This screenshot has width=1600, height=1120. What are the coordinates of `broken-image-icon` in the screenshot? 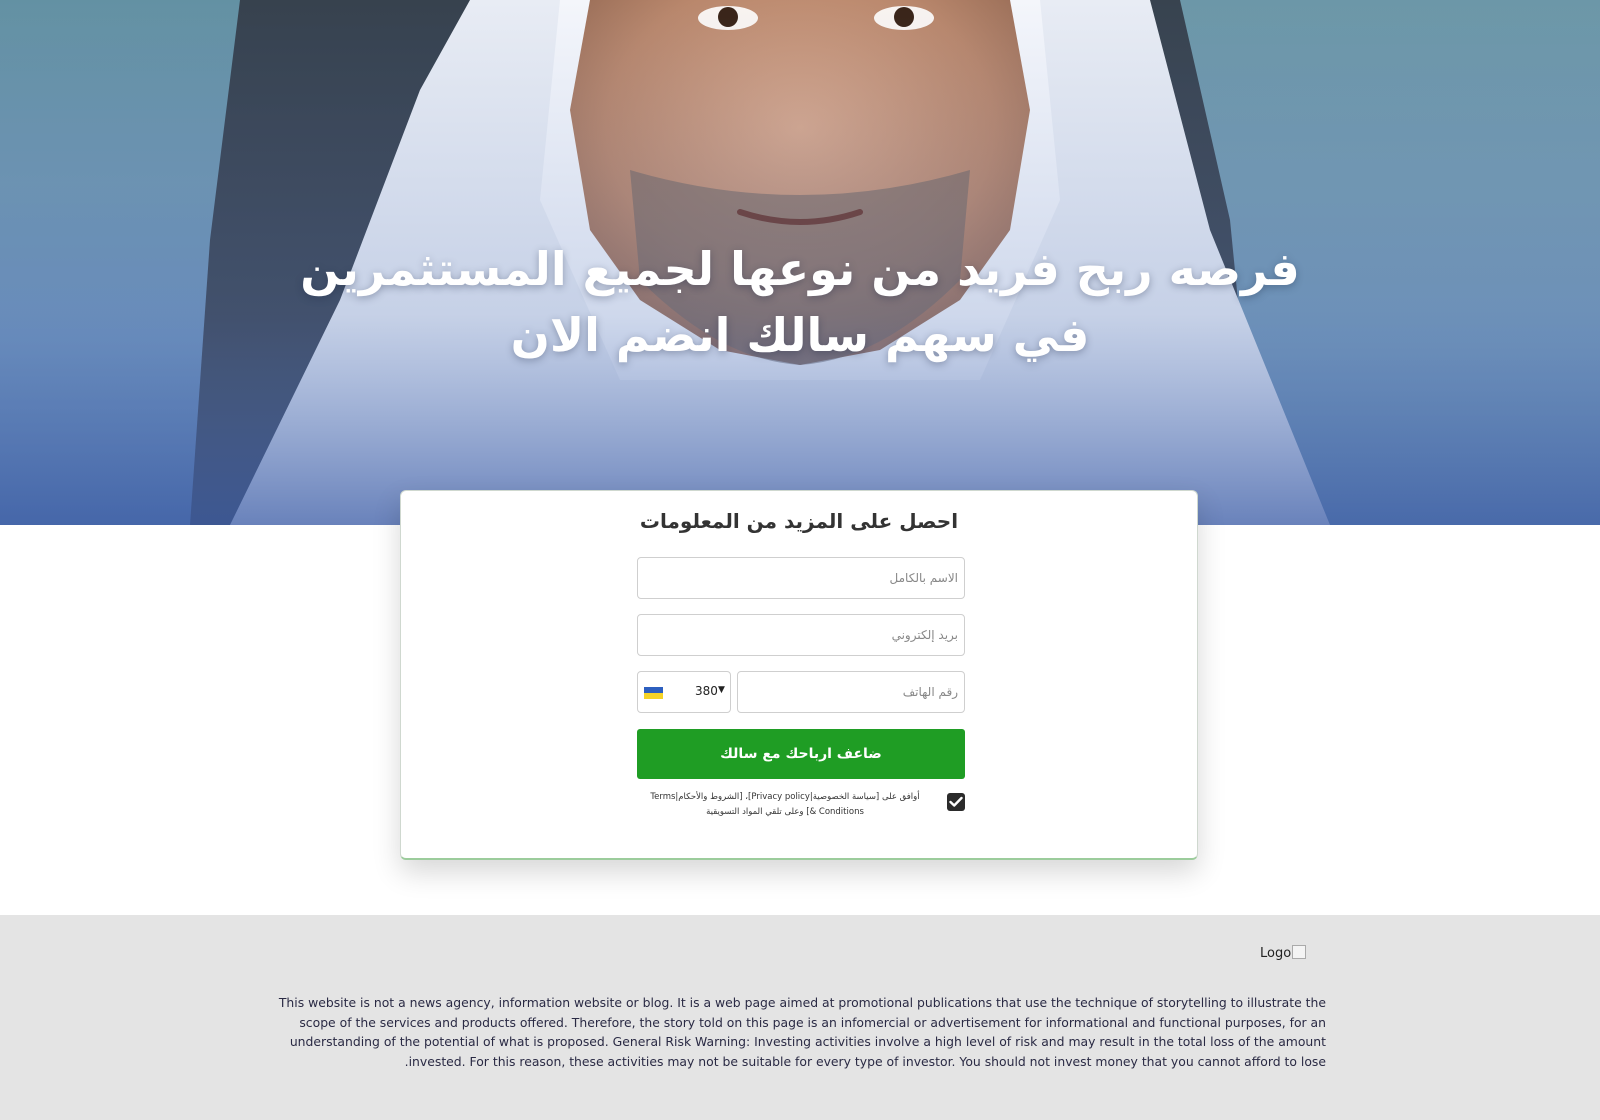 It's located at (1299, 952).